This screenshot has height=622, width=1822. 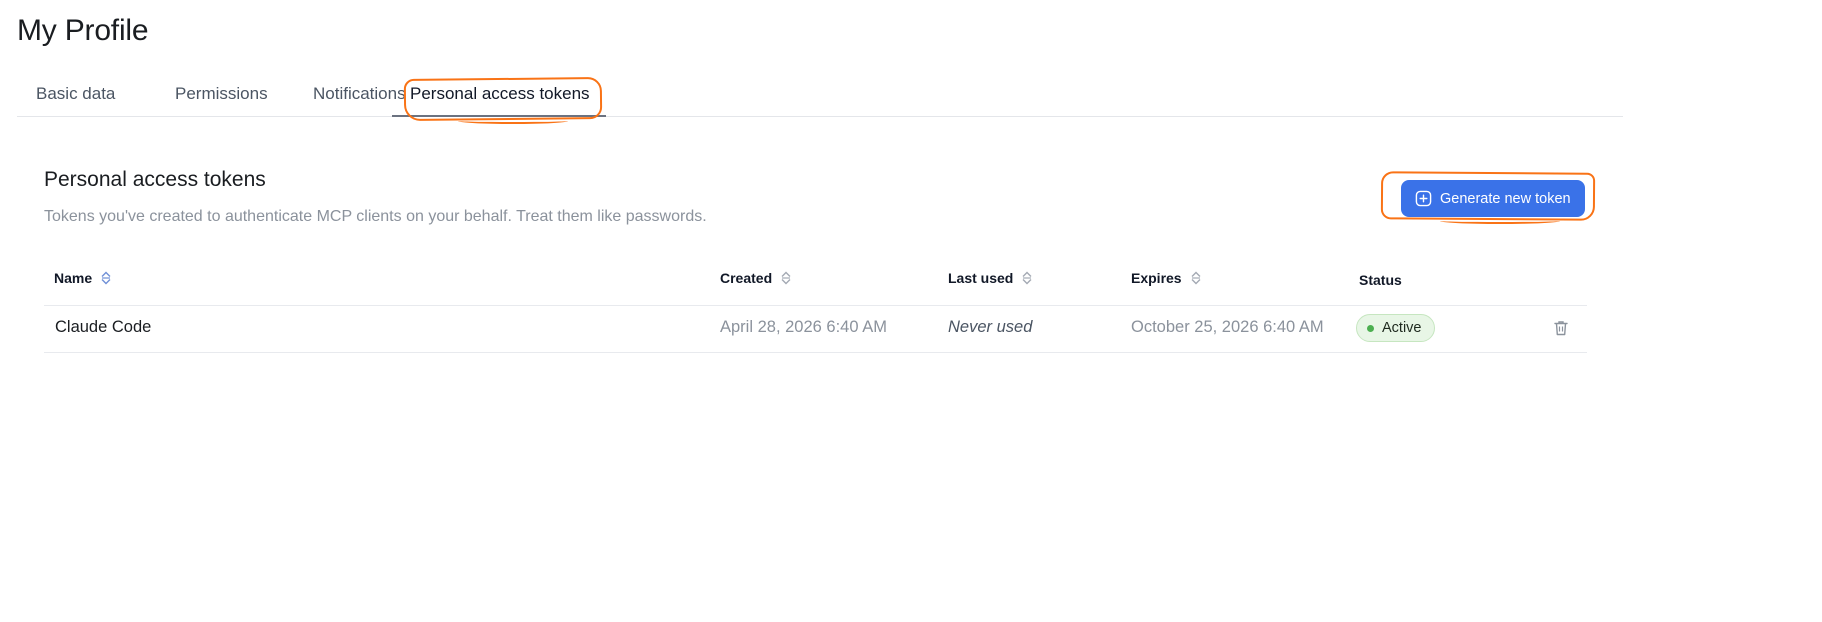 I want to click on column-header-status: Status, so click(x=1380, y=280).